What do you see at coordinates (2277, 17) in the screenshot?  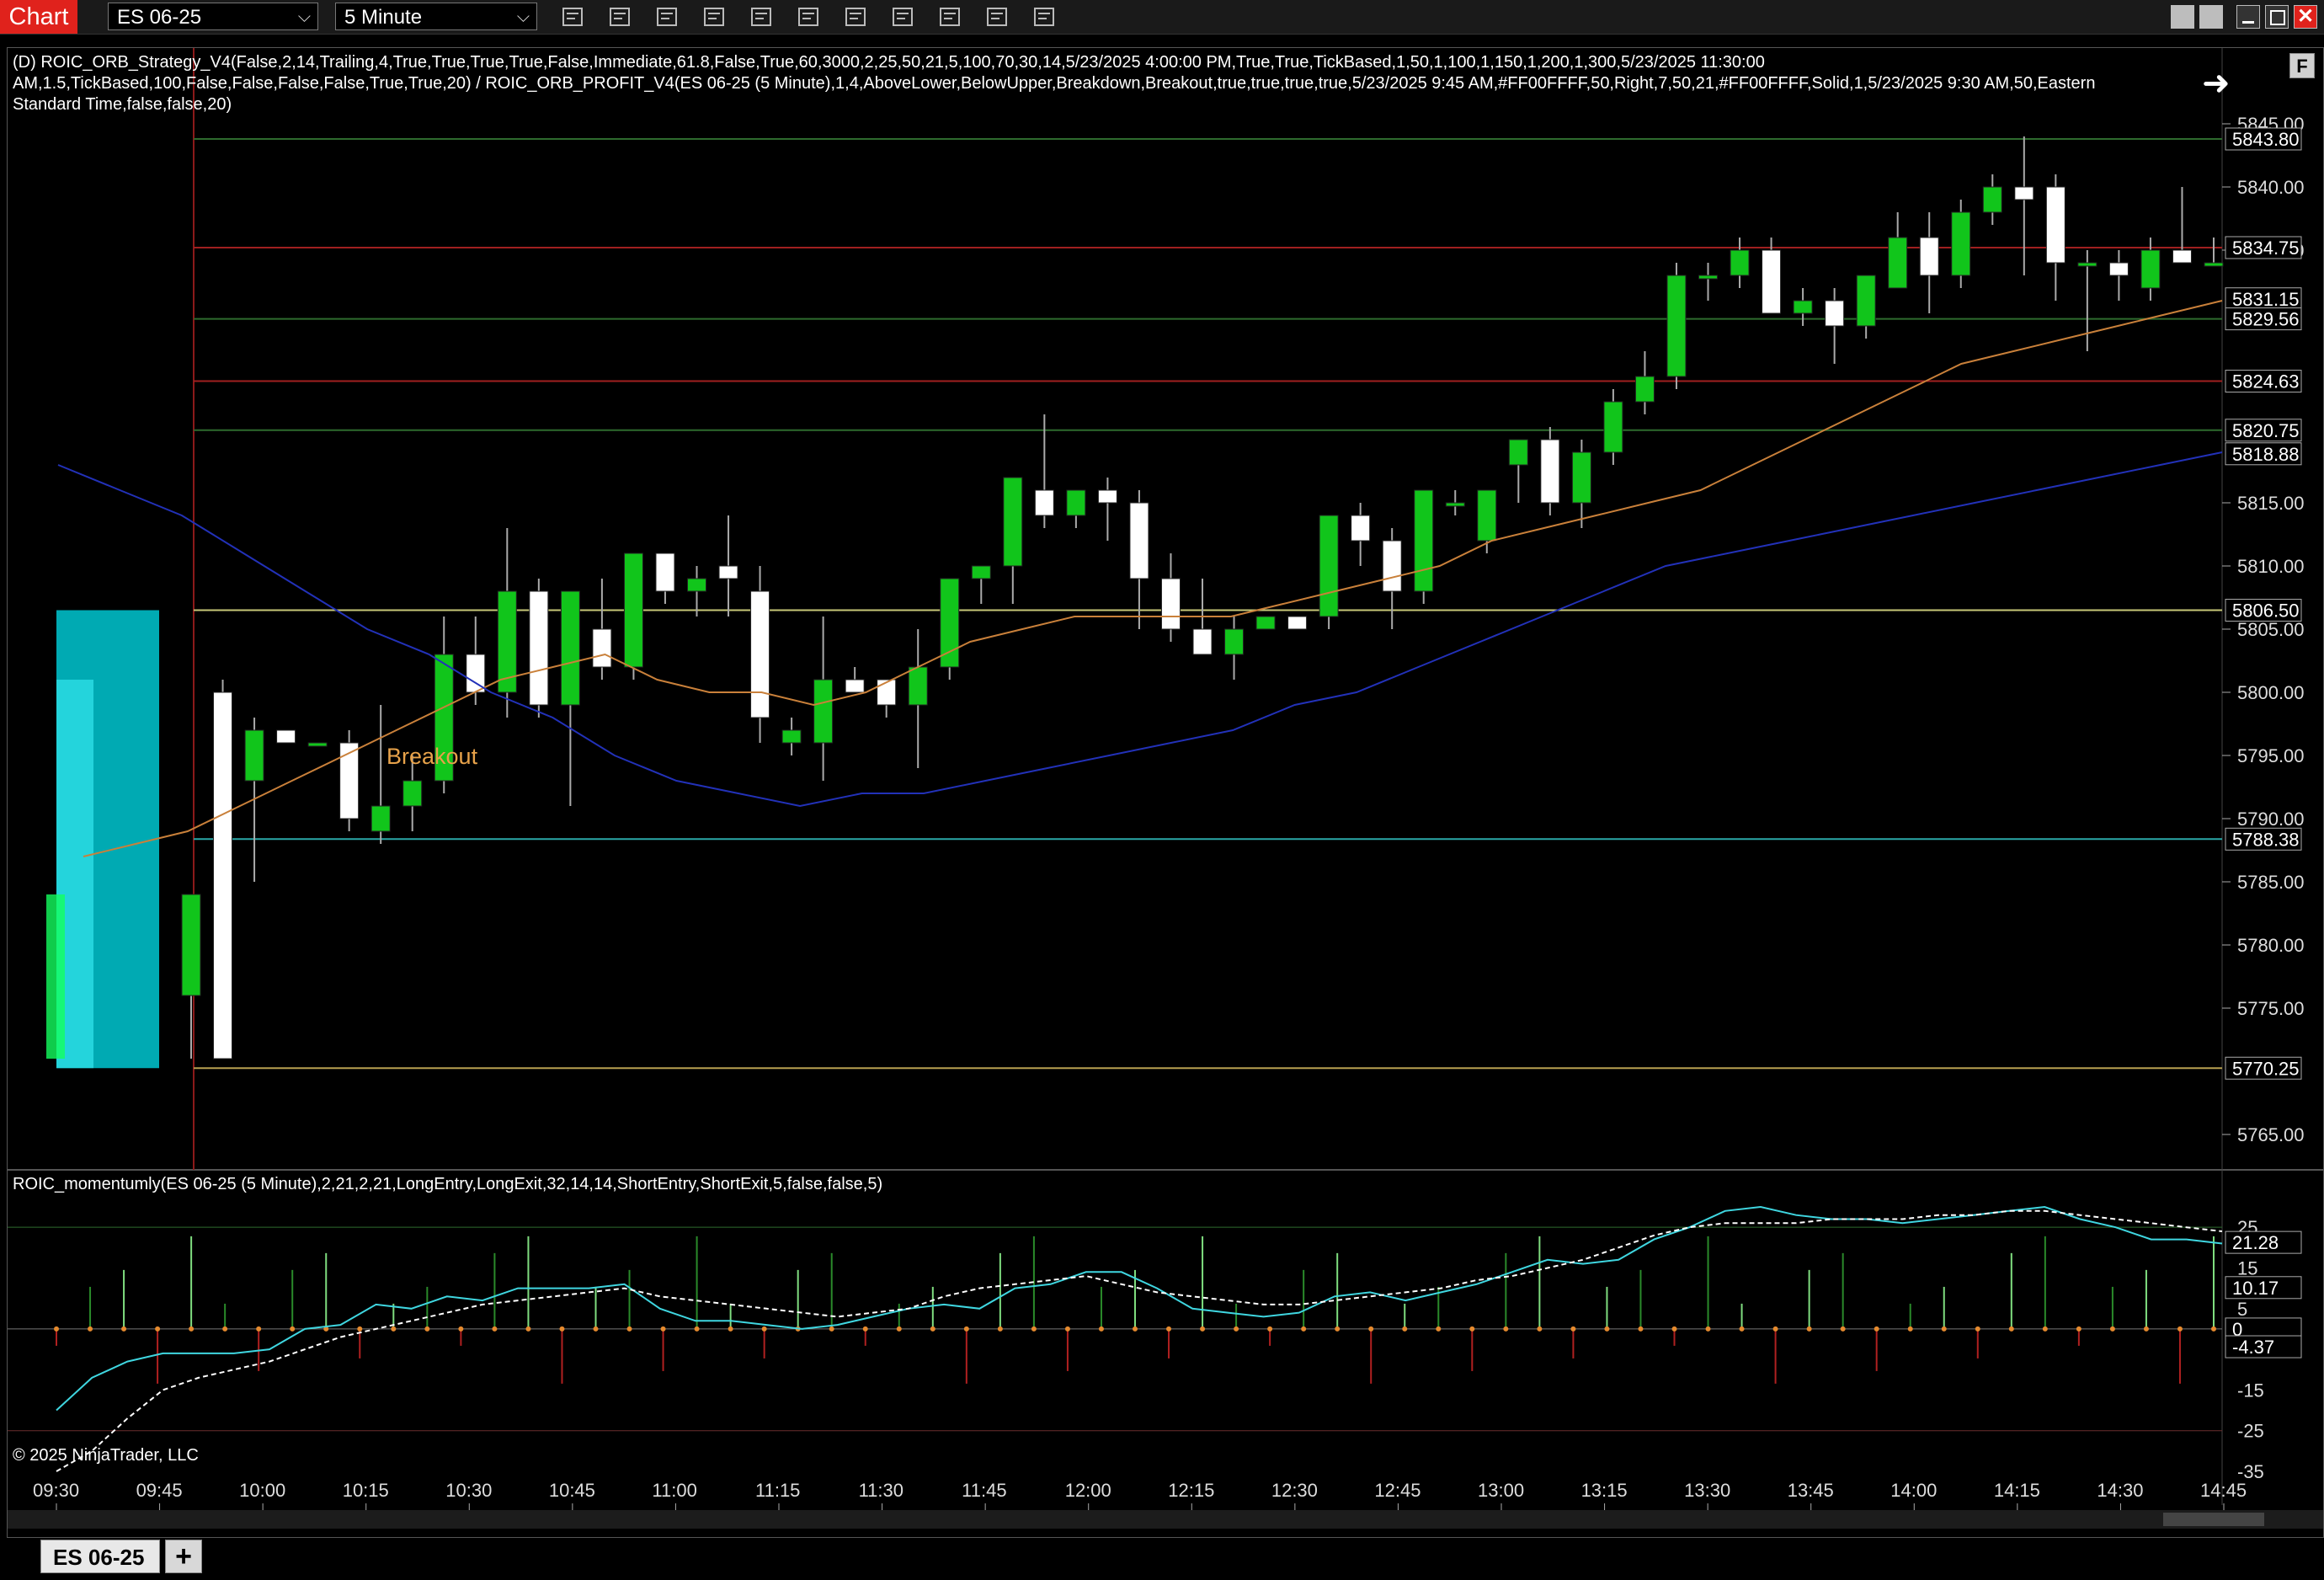 I see `maximize-icon` at bounding box center [2277, 17].